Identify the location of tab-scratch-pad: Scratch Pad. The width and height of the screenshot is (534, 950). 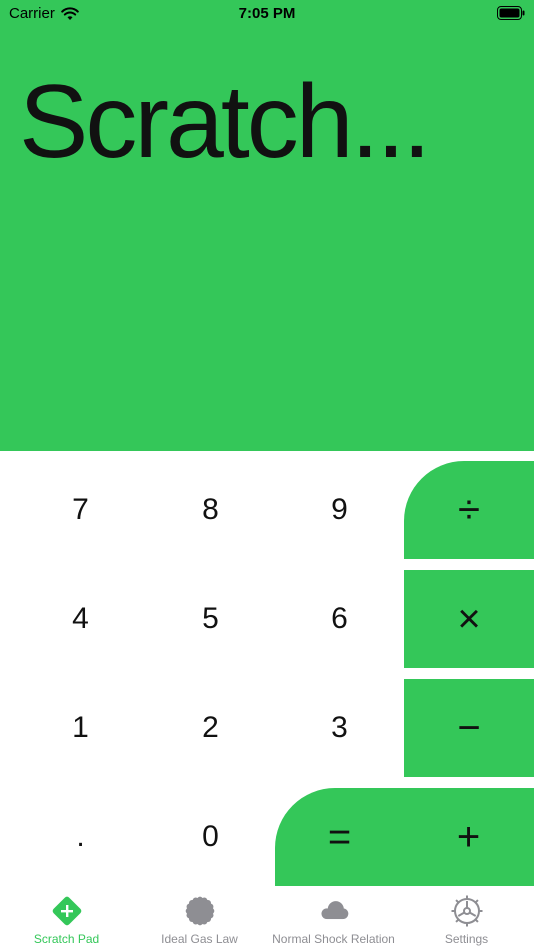
(66, 918).